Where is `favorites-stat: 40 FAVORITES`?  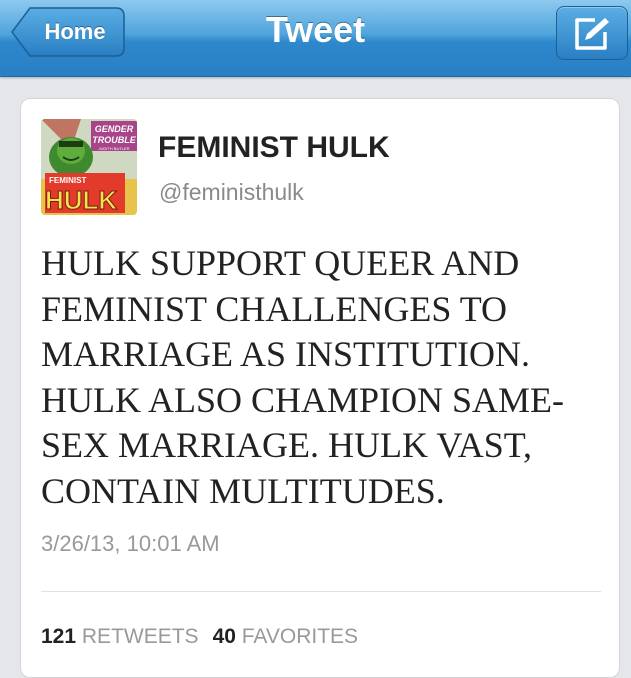
favorites-stat: 40 FAVORITES is located at coordinates (286, 636).